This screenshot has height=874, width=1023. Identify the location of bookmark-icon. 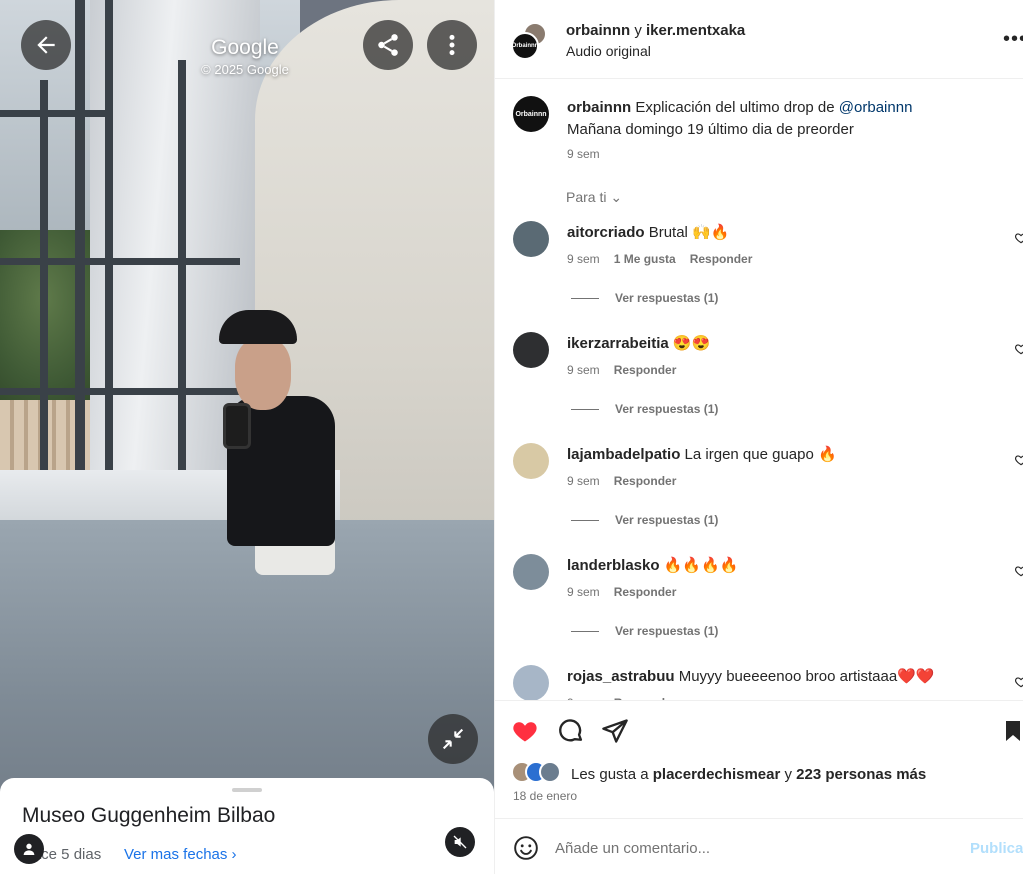
(1012, 731).